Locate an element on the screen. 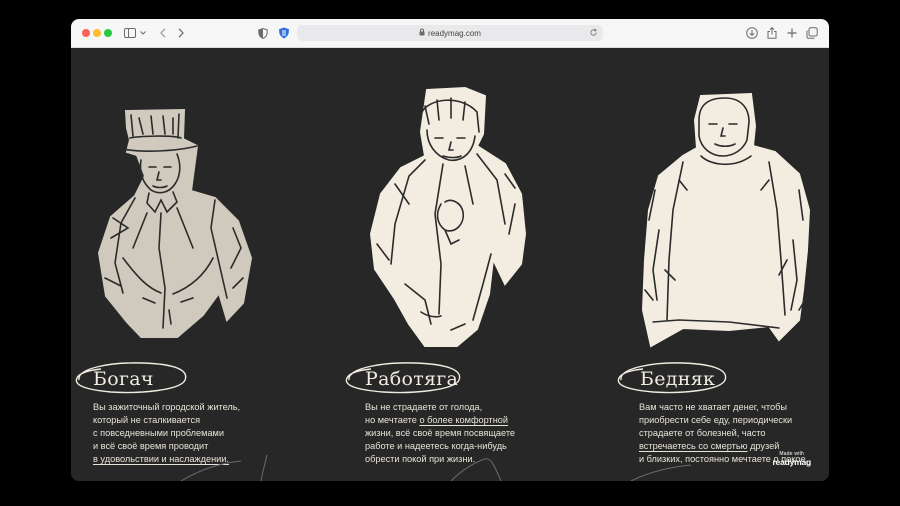 This screenshot has height=506, width=900. title-bednyak: Бедняк is located at coordinates (678, 379).